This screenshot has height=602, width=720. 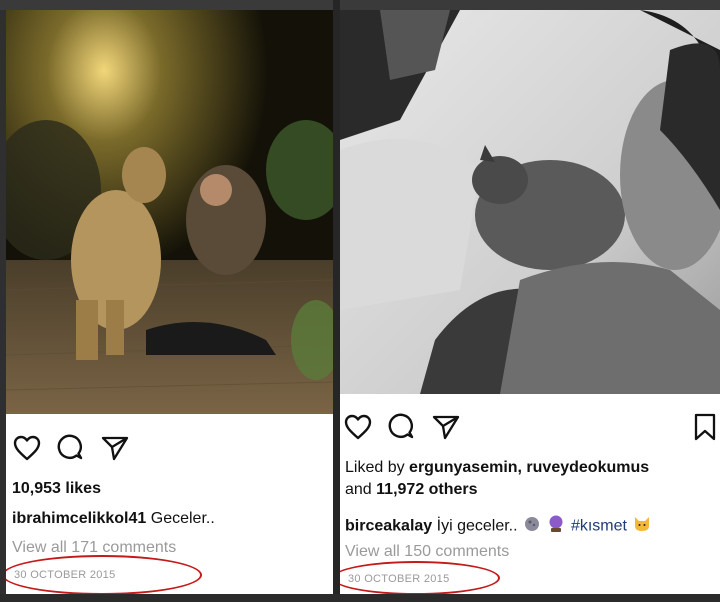 What do you see at coordinates (556, 526) in the screenshot?
I see `crystal-ball-emoji-icon` at bounding box center [556, 526].